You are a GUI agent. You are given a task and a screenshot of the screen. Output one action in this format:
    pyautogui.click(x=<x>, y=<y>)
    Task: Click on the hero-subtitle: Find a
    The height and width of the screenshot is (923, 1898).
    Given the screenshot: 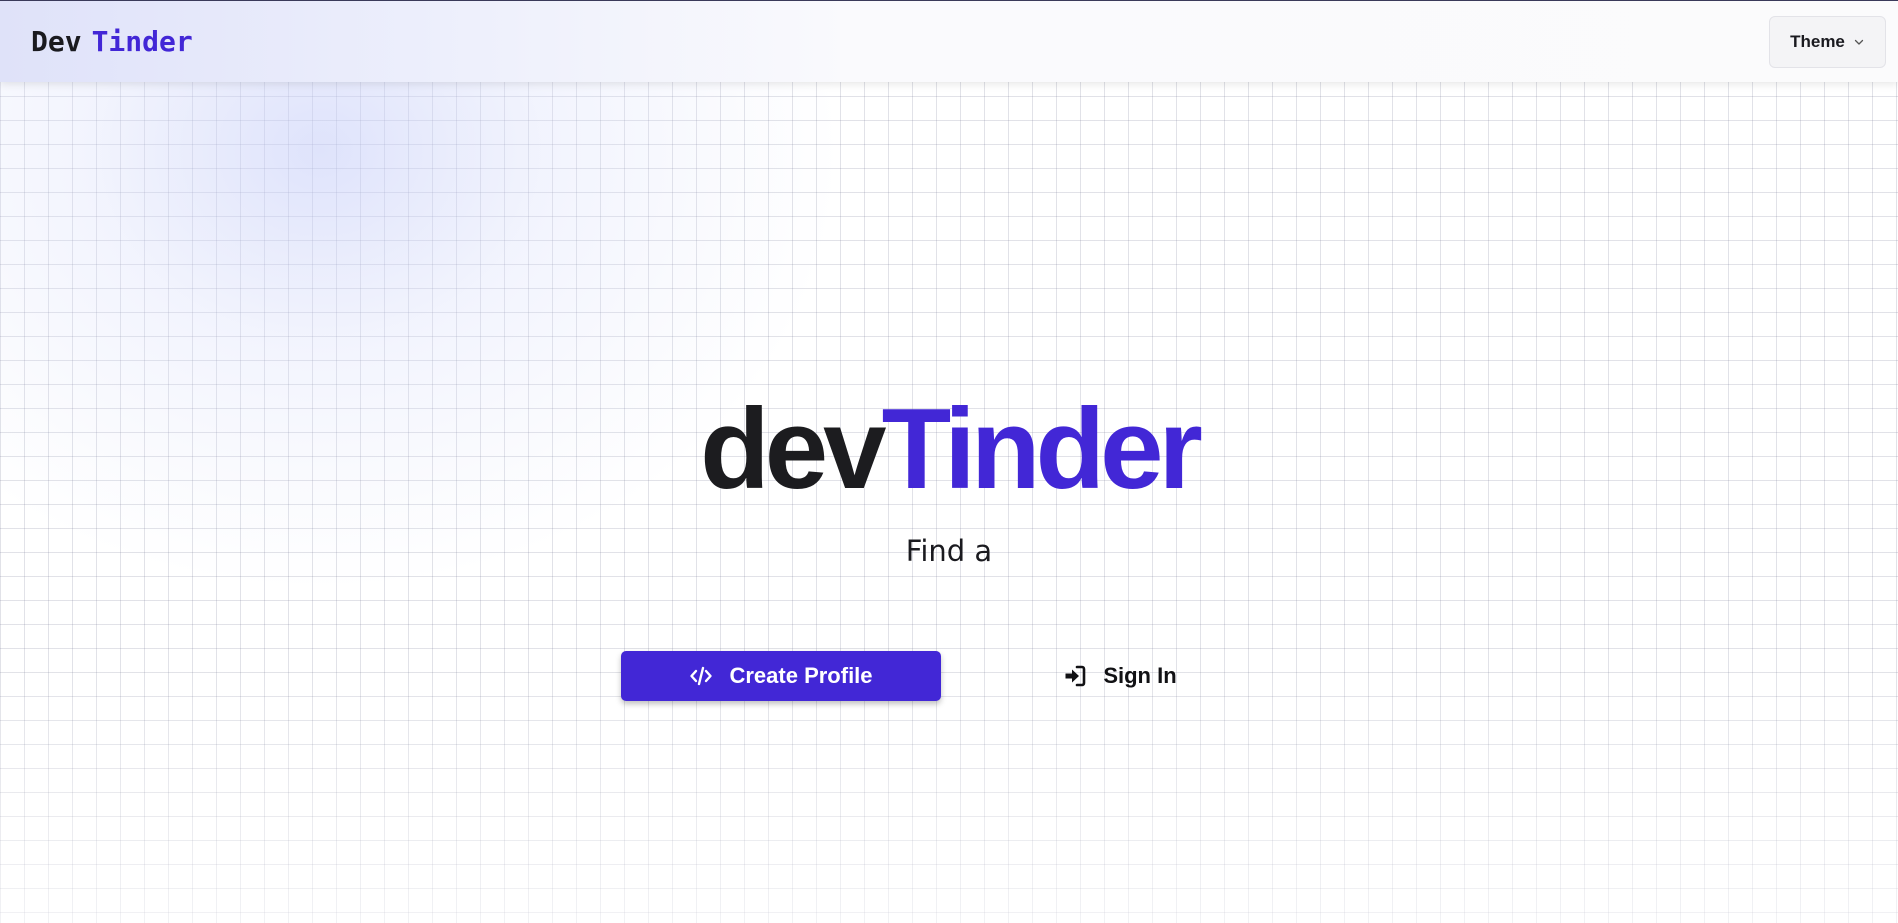 What is the action you would take?
    pyautogui.click(x=949, y=551)
    